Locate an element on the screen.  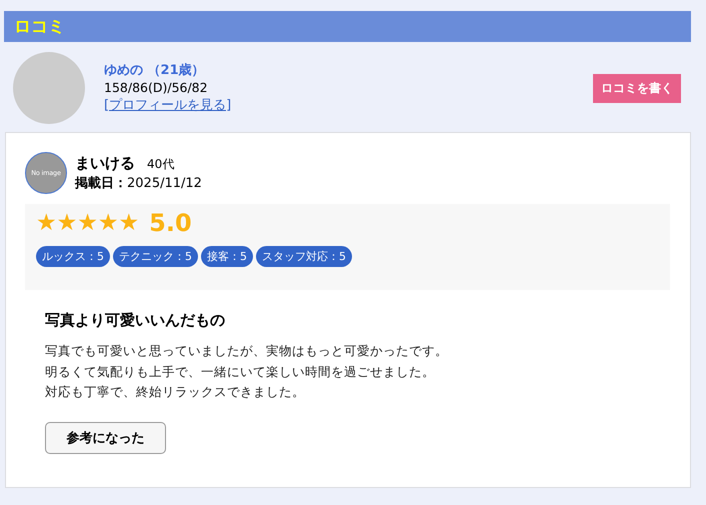
rating-tag: スタッフ対応：5 is located at coordinates (304, 256).